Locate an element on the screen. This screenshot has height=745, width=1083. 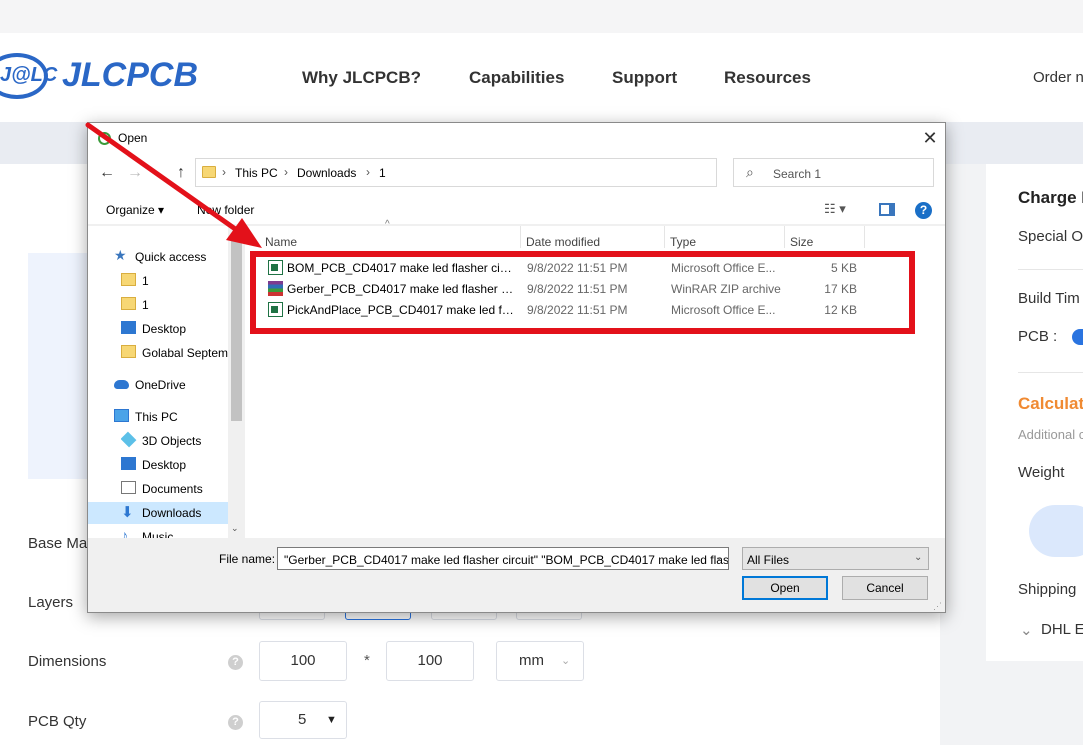
arrow-shaft is located at coordinates (168, 181).